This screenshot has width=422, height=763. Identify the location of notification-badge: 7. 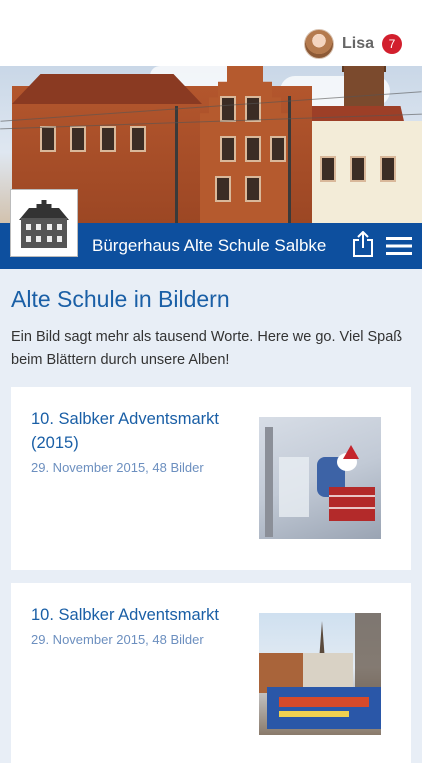
(392, 44).